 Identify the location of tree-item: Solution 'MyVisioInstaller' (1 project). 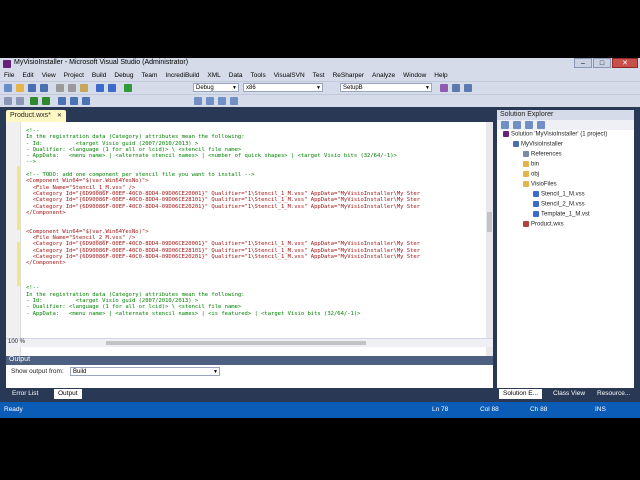
(555, 134).